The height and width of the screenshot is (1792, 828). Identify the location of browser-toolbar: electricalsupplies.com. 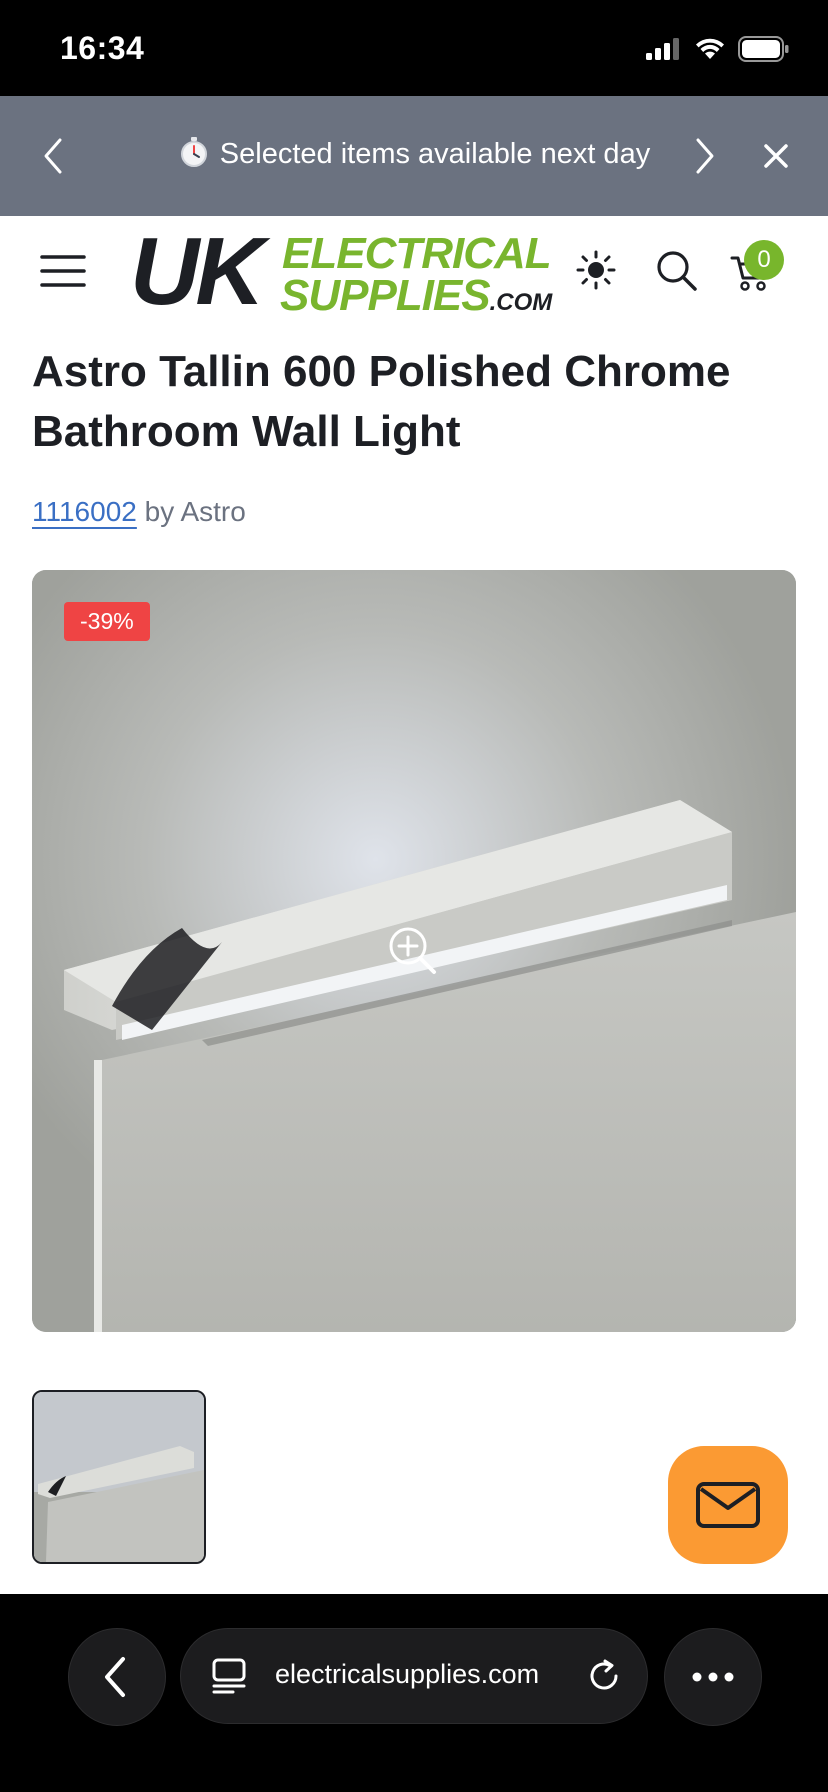
(414, 1693).